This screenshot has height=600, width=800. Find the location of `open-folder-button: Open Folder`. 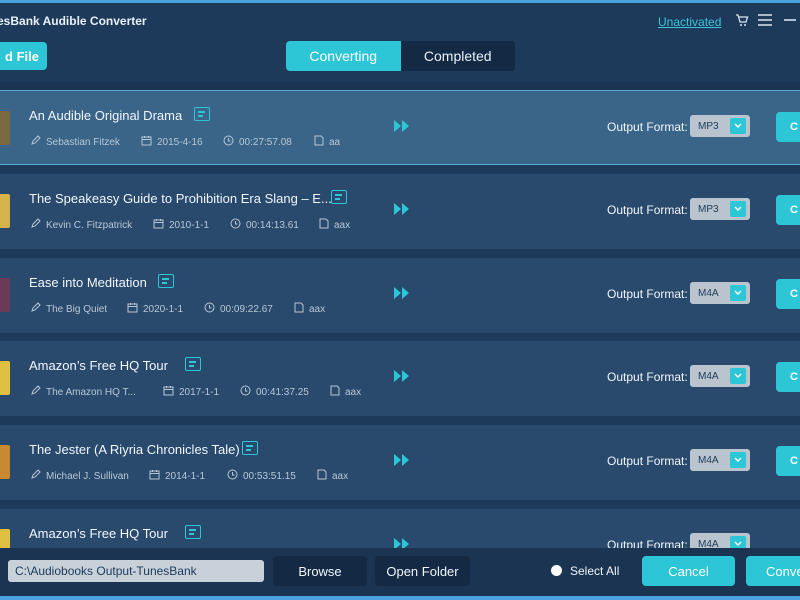

open-folder-button: Open Folder is located at coordinates (422, 571).